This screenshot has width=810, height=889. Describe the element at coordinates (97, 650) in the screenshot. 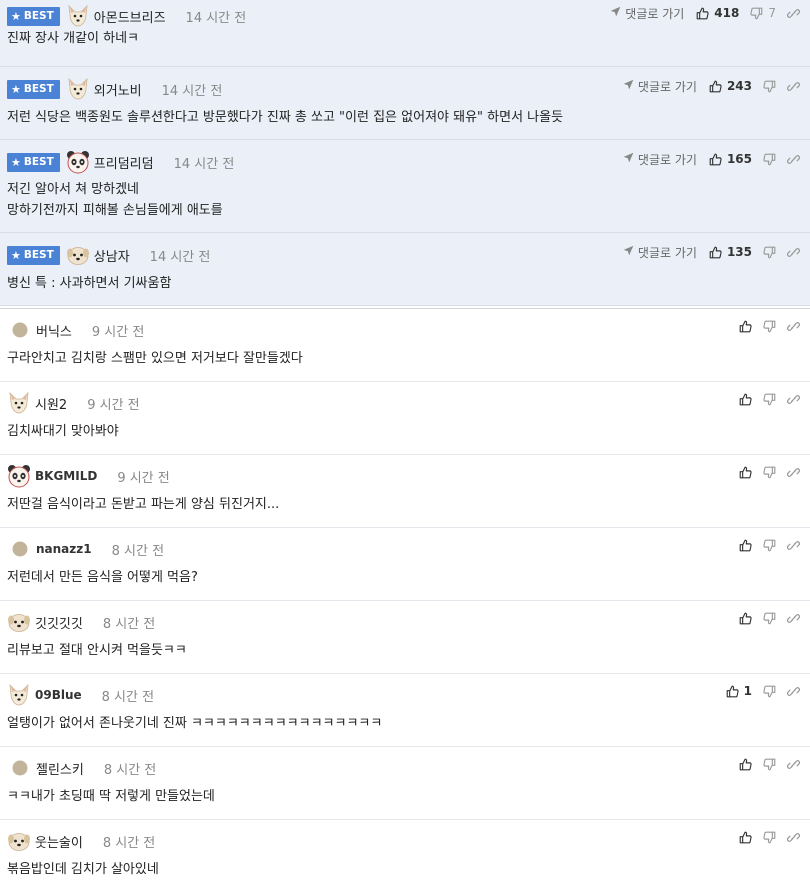

I see `comment-body: 리뷰보고 절대 안시켜 먹을듯ㅋㅋ` at that location.